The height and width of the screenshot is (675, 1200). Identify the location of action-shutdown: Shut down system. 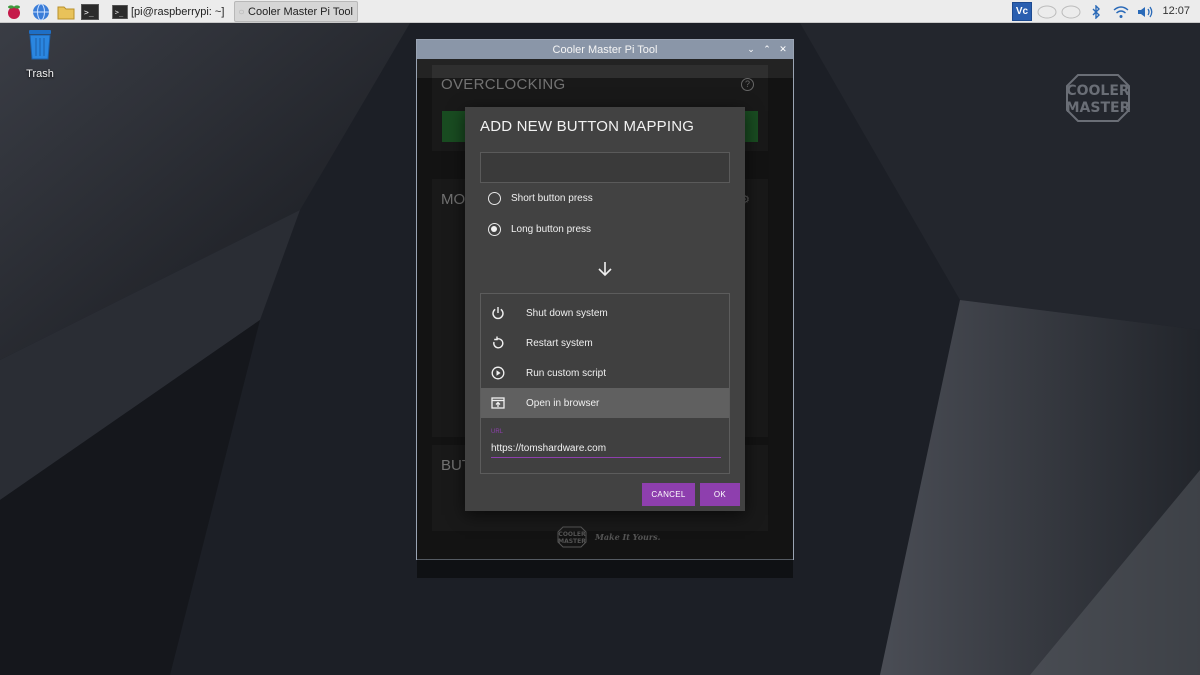
(605, 313).